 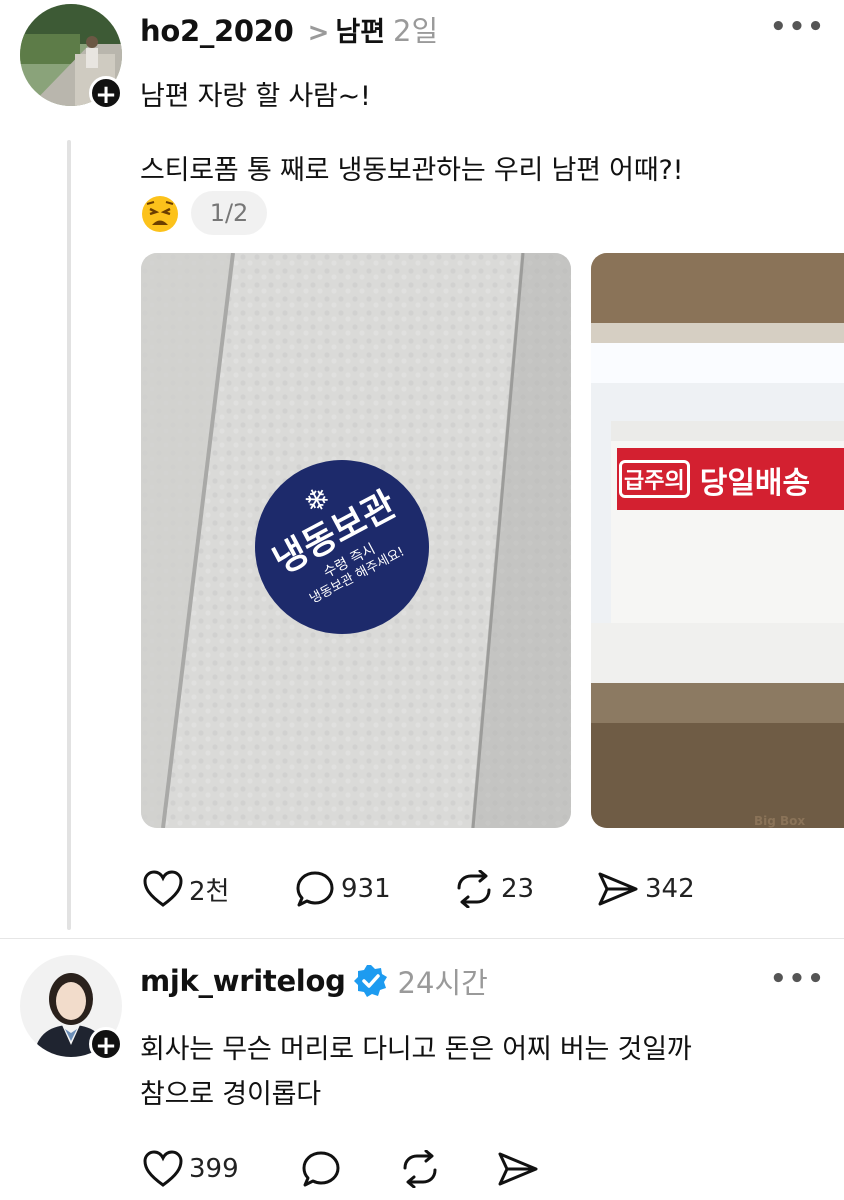 I want to click on comment-button, so click(x=324, y=1169).